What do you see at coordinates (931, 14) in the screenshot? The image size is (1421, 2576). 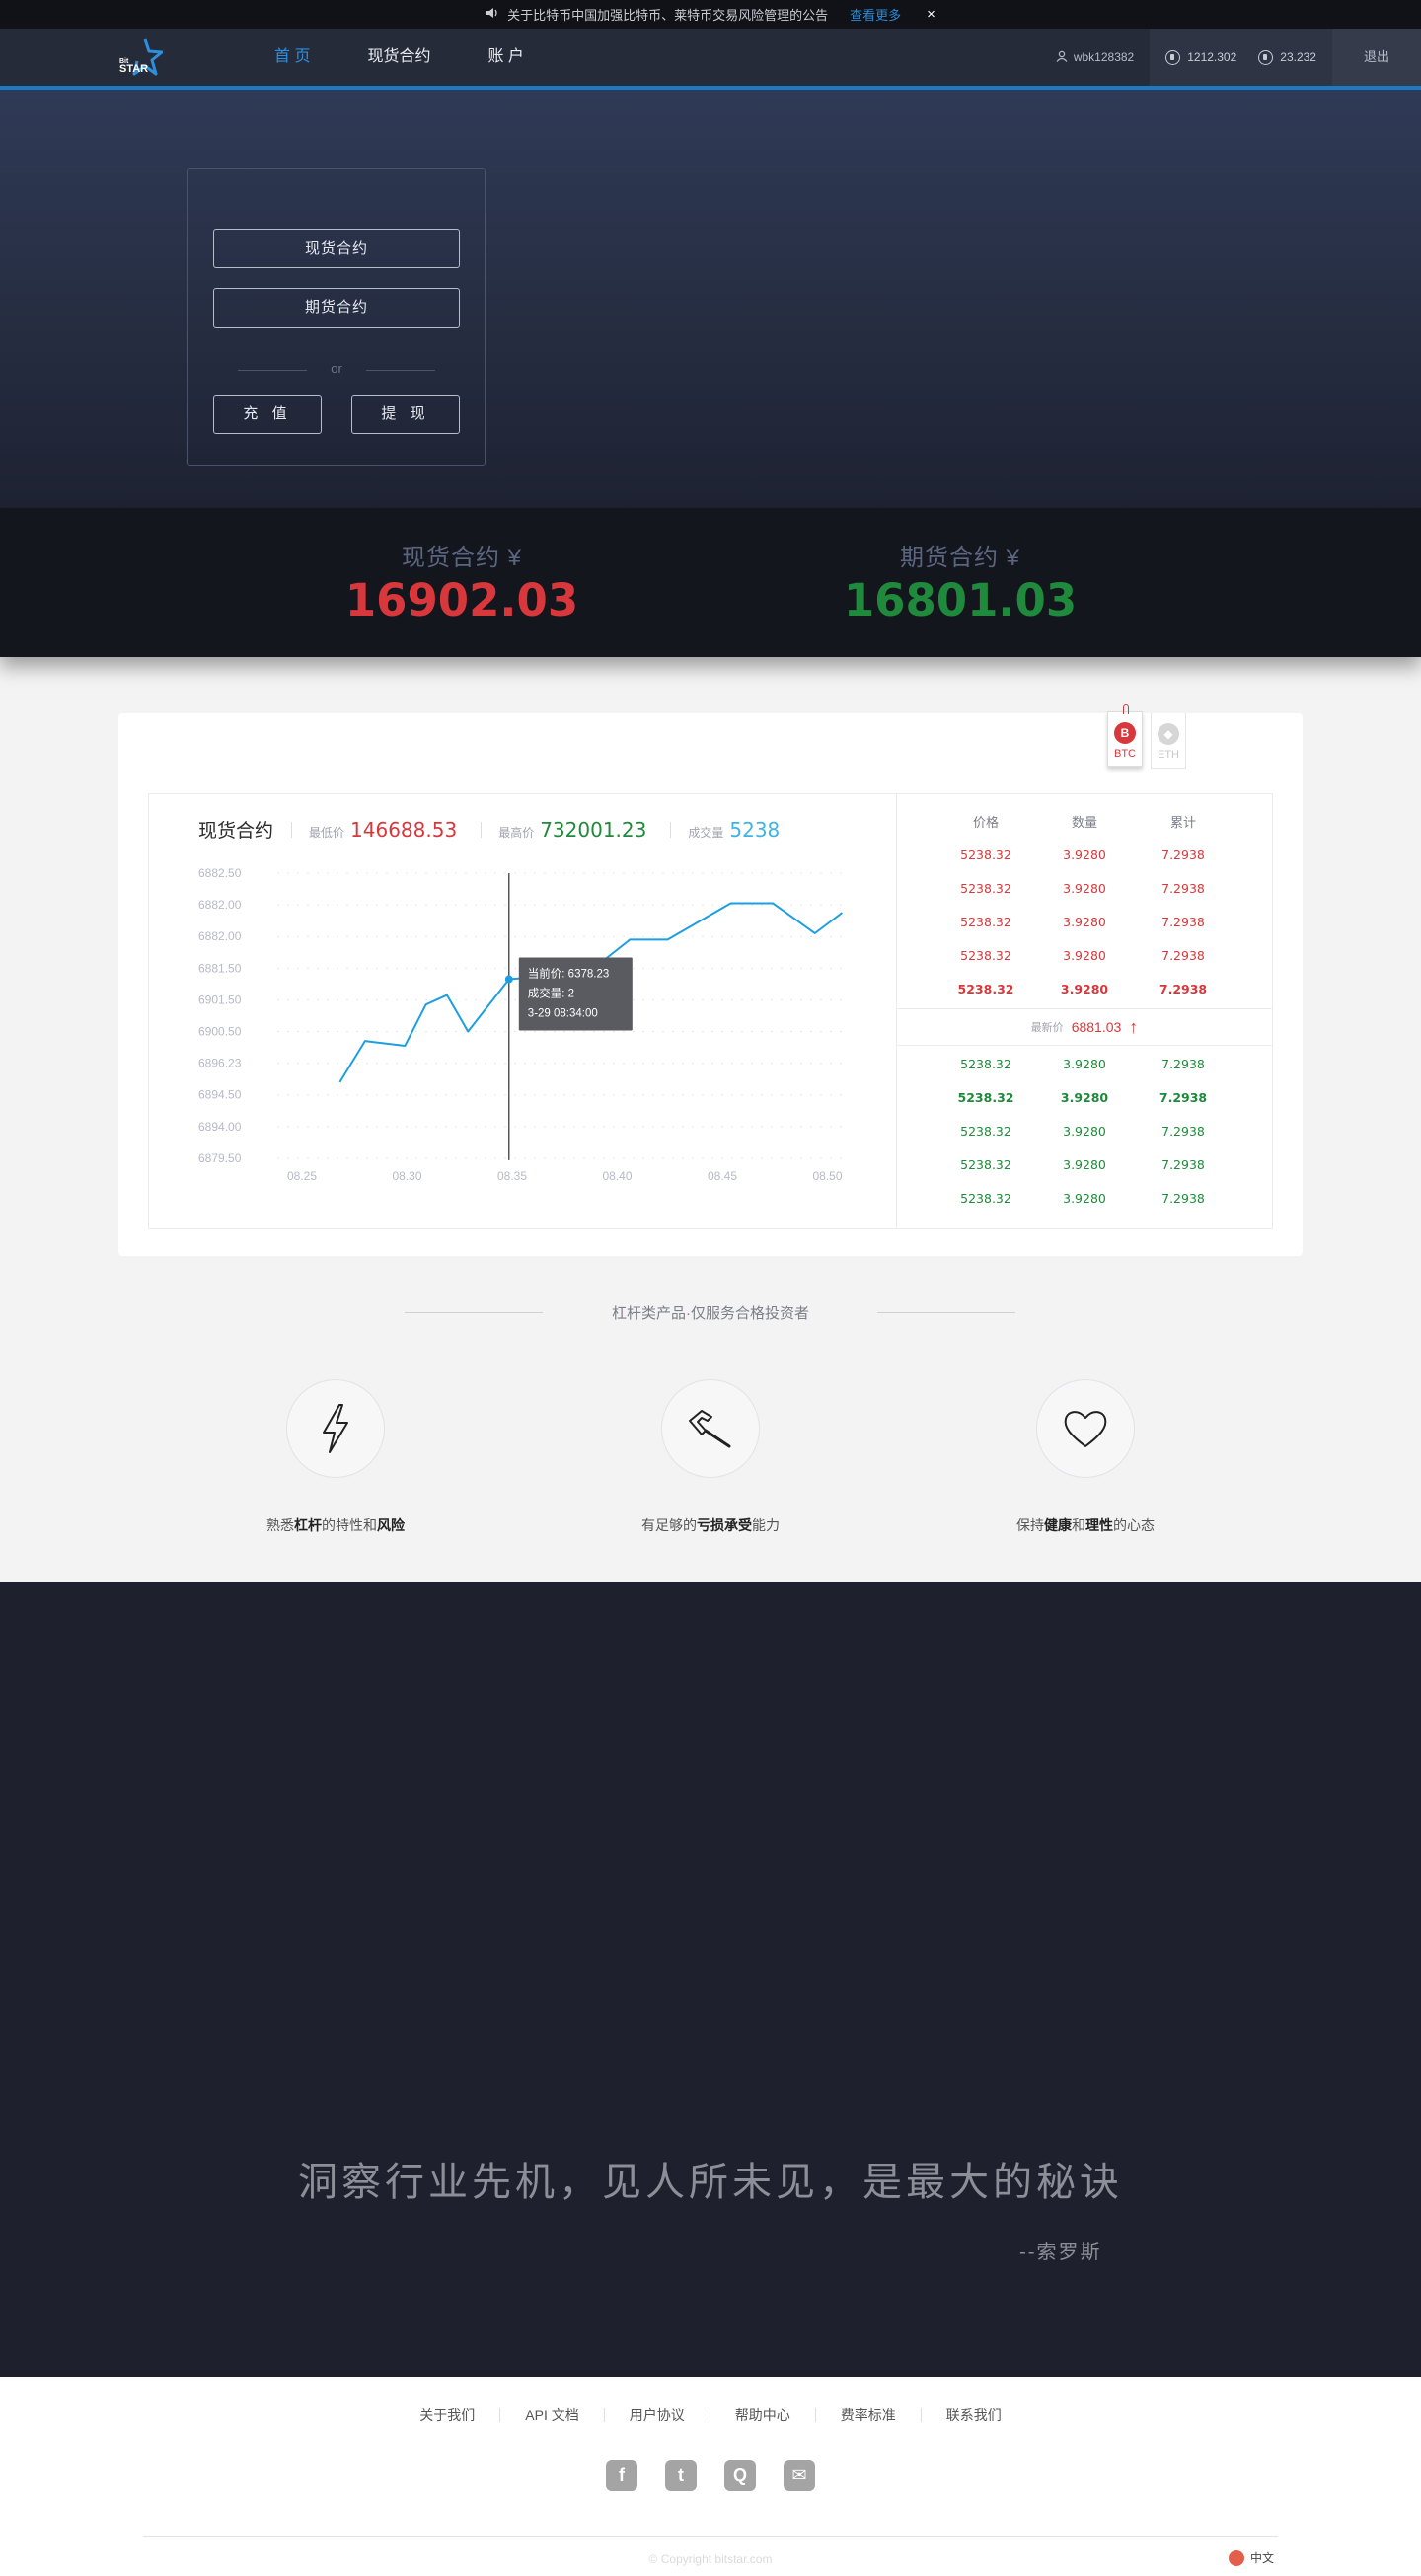 I see `close-icon: ×` at bounding box center [931, 14].